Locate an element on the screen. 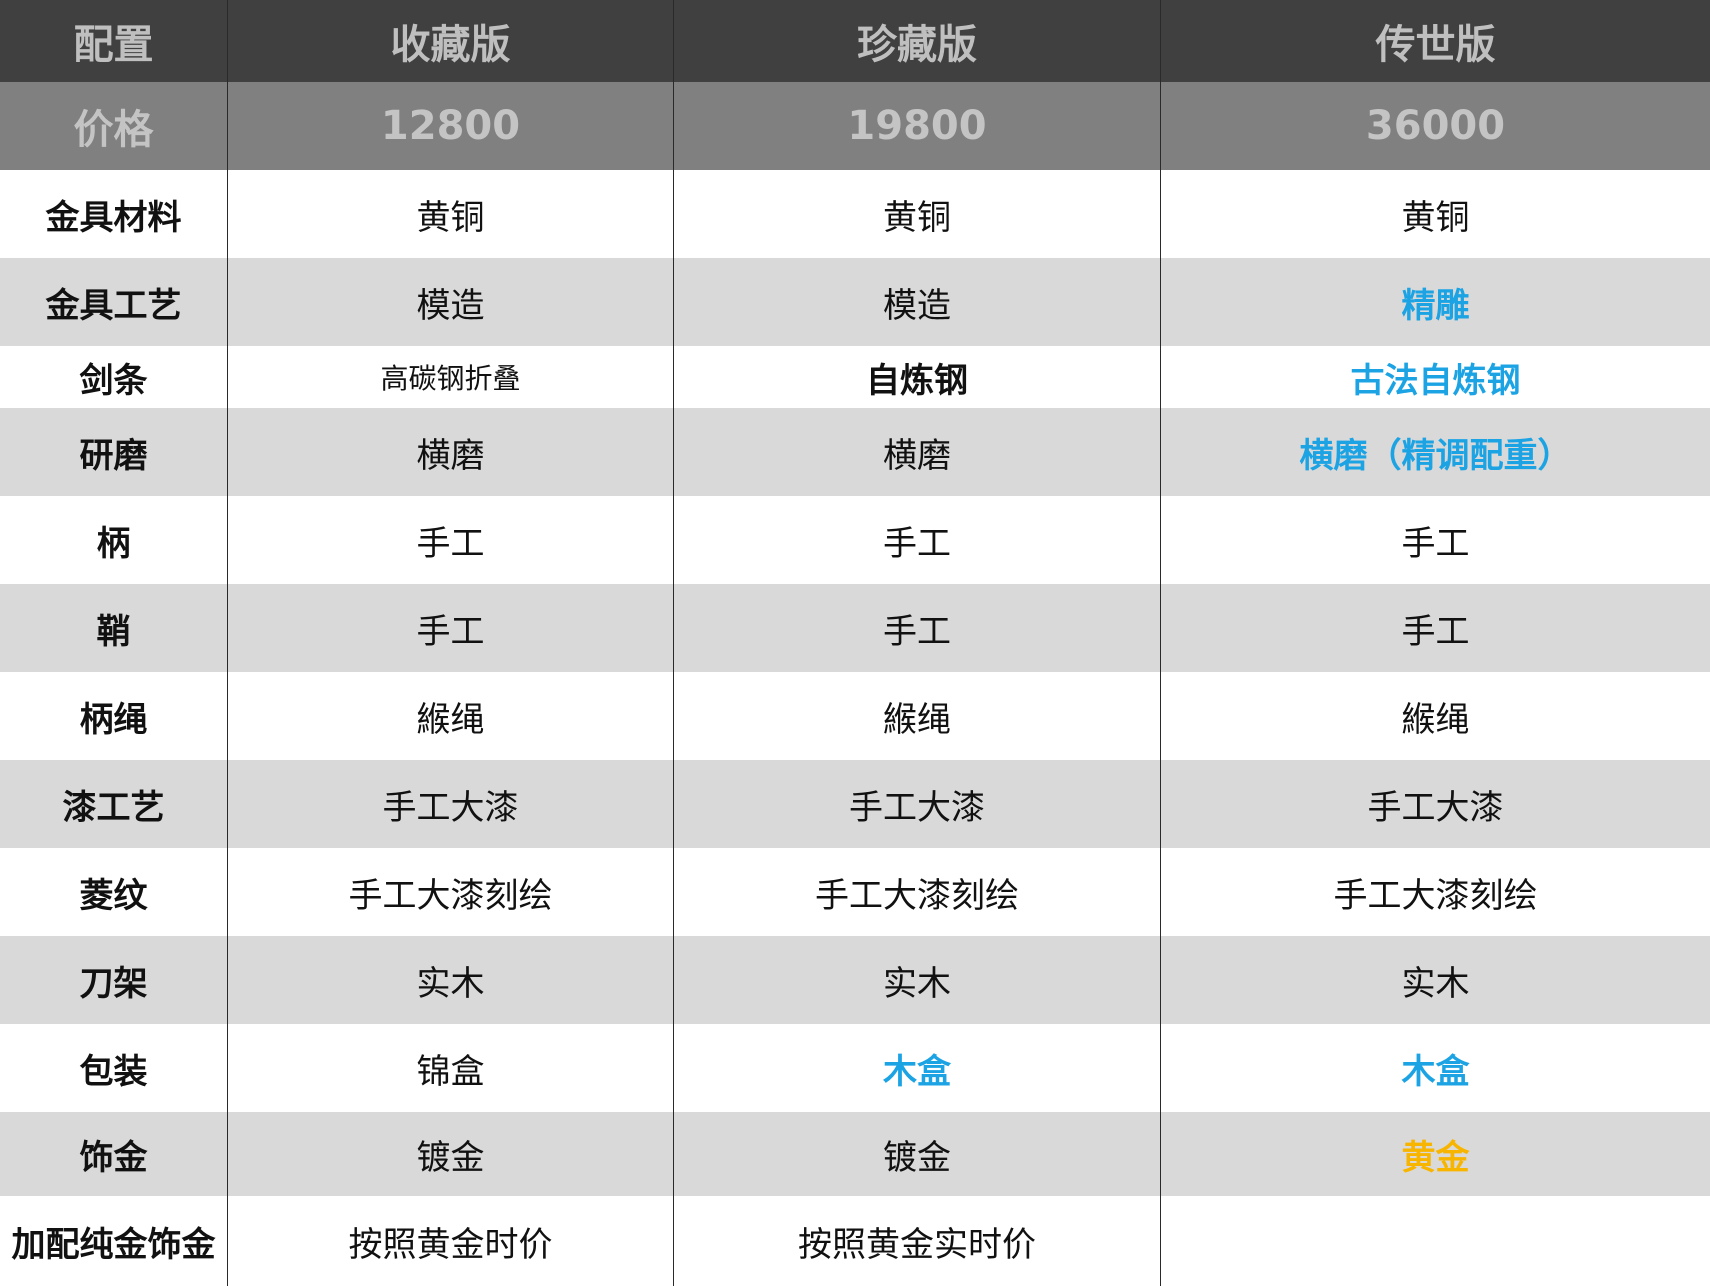 This screenshot has width=1710, height=1286. row-label: 剑条 is located at coordinates (113, 377).